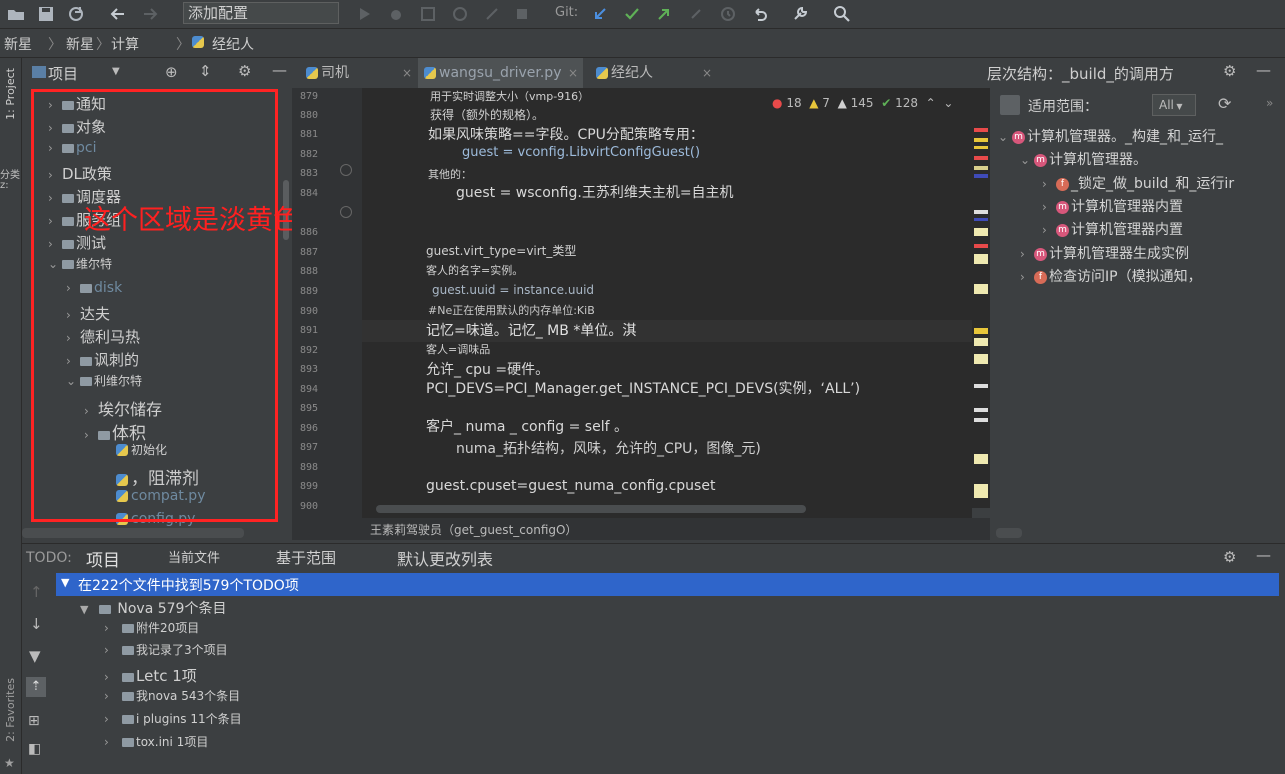  Describe the element at coordinates (445, 558) in the screenshot. I see `todo-tab-changelist: 默认更改列表` at that location.